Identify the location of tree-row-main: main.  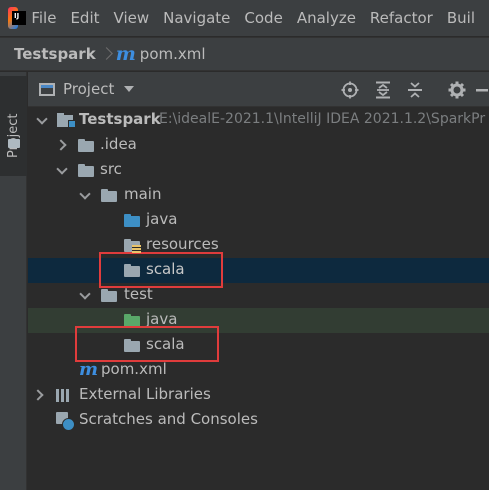
(258, 195).